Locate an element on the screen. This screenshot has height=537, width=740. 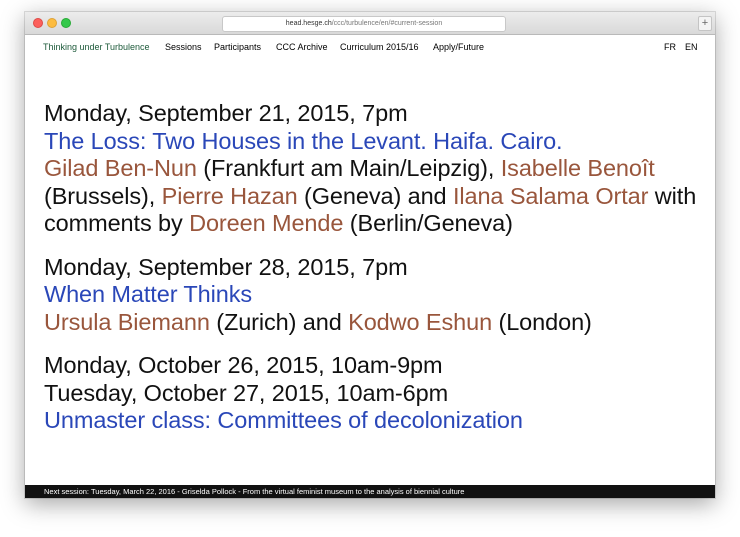
close-window-button is located at coordinates (38, 23).